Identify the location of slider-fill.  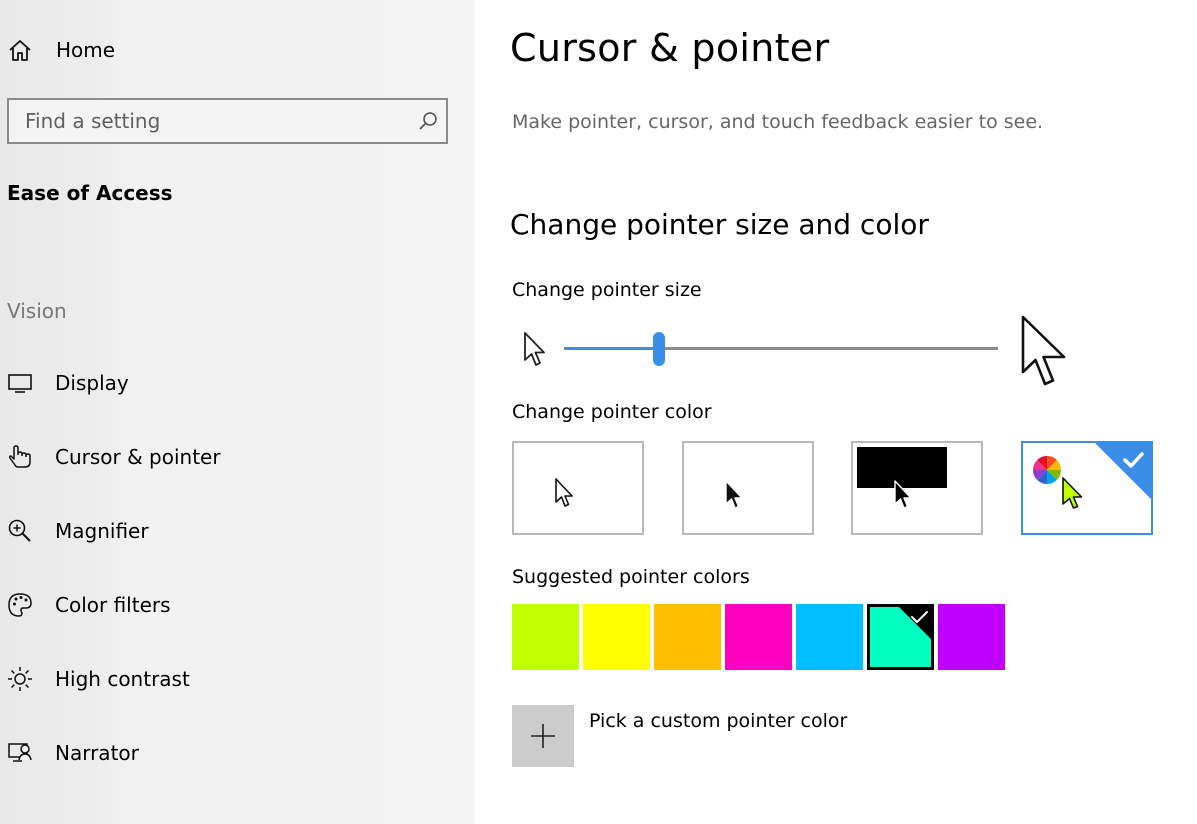
(611, 348).